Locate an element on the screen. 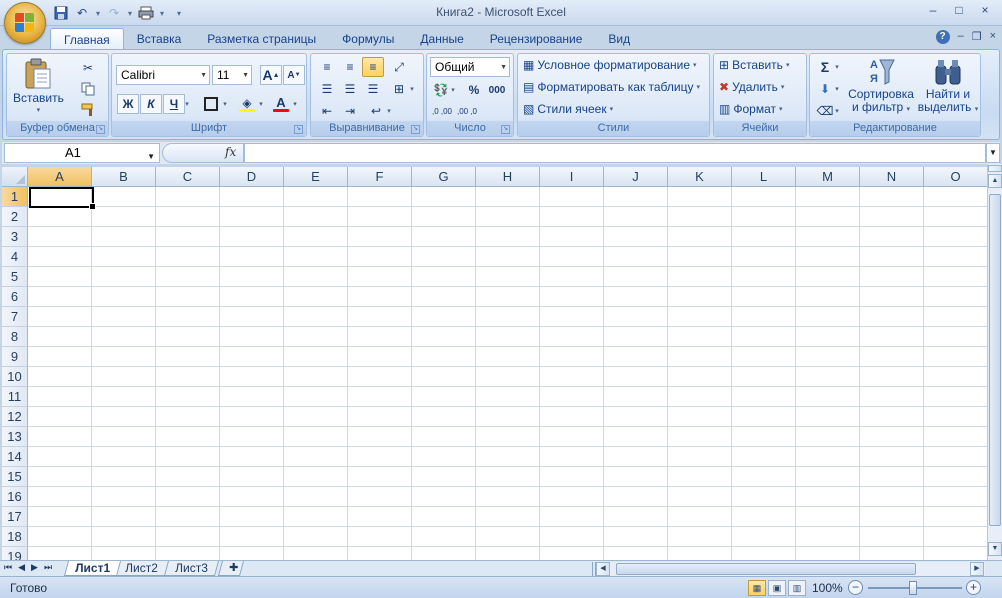 The image size is (1002, 598). workbook-close-button: × is located at coordinates (993, 37).